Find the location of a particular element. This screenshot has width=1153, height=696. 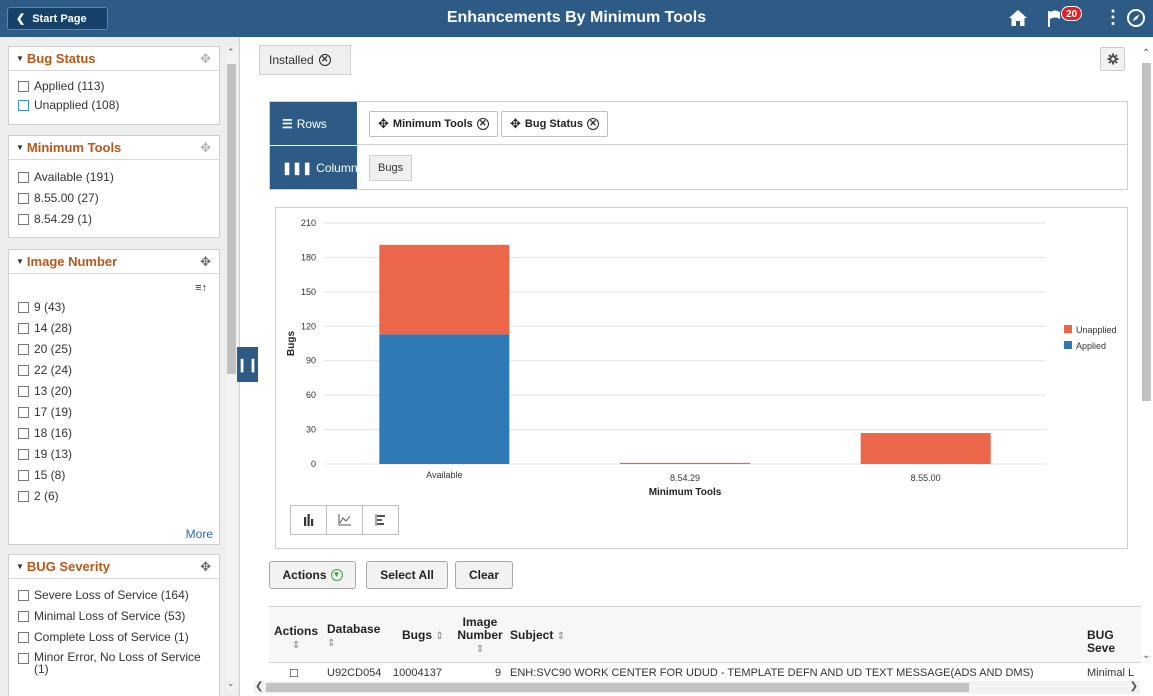

facet-option: 2 (6) is located at coordinates (114, 496).